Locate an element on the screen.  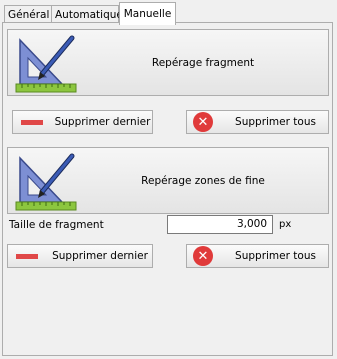
delete-all-button-2: ✕ Supprimer tous is located at coordinates (257, 256).